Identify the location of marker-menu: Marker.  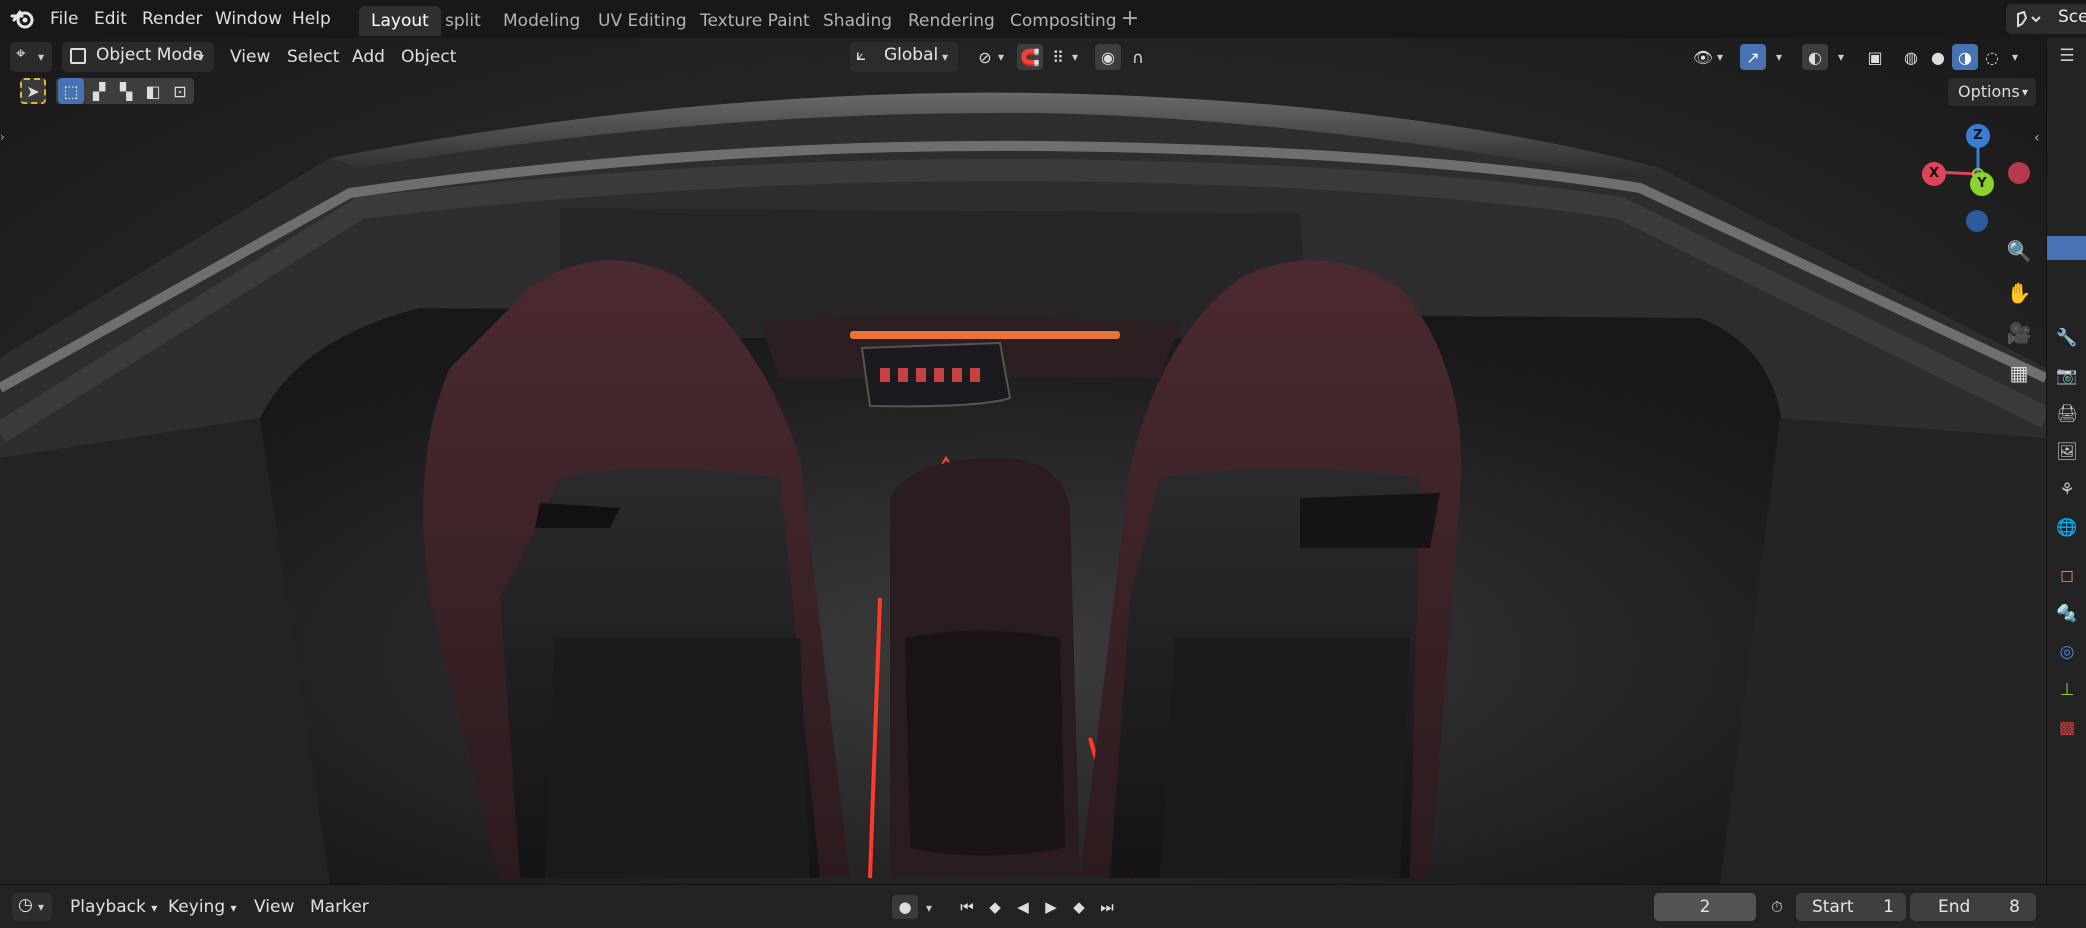
(339, 907).